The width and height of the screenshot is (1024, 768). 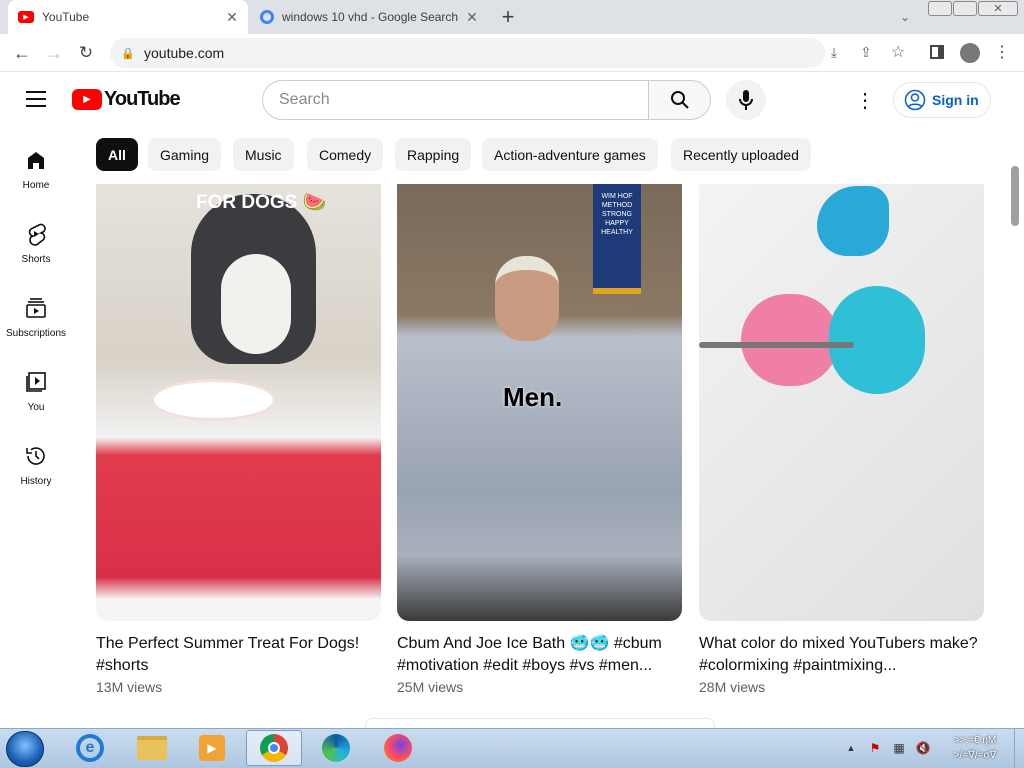 What do you see at coordinates (955, 100) in the screenshot?
I see `sign-in-label: Sign in` at bounding box center [955, 100].